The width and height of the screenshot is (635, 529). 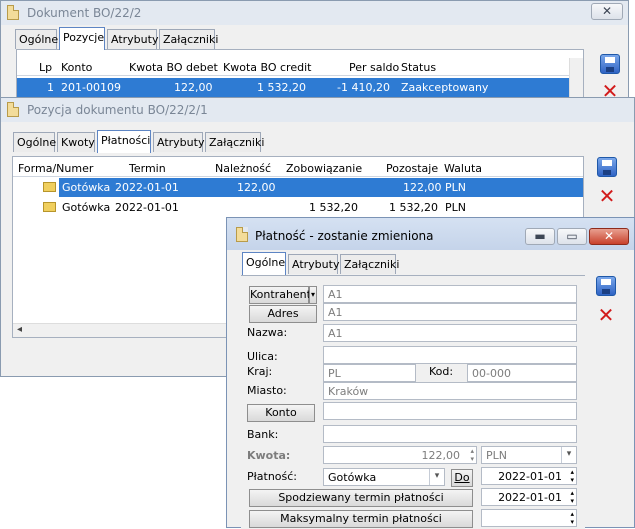 What do you see at coordinates (529, 455) in the screenshot?
I see `currency-select: PLN ▾` at bounding box center [529, 455].